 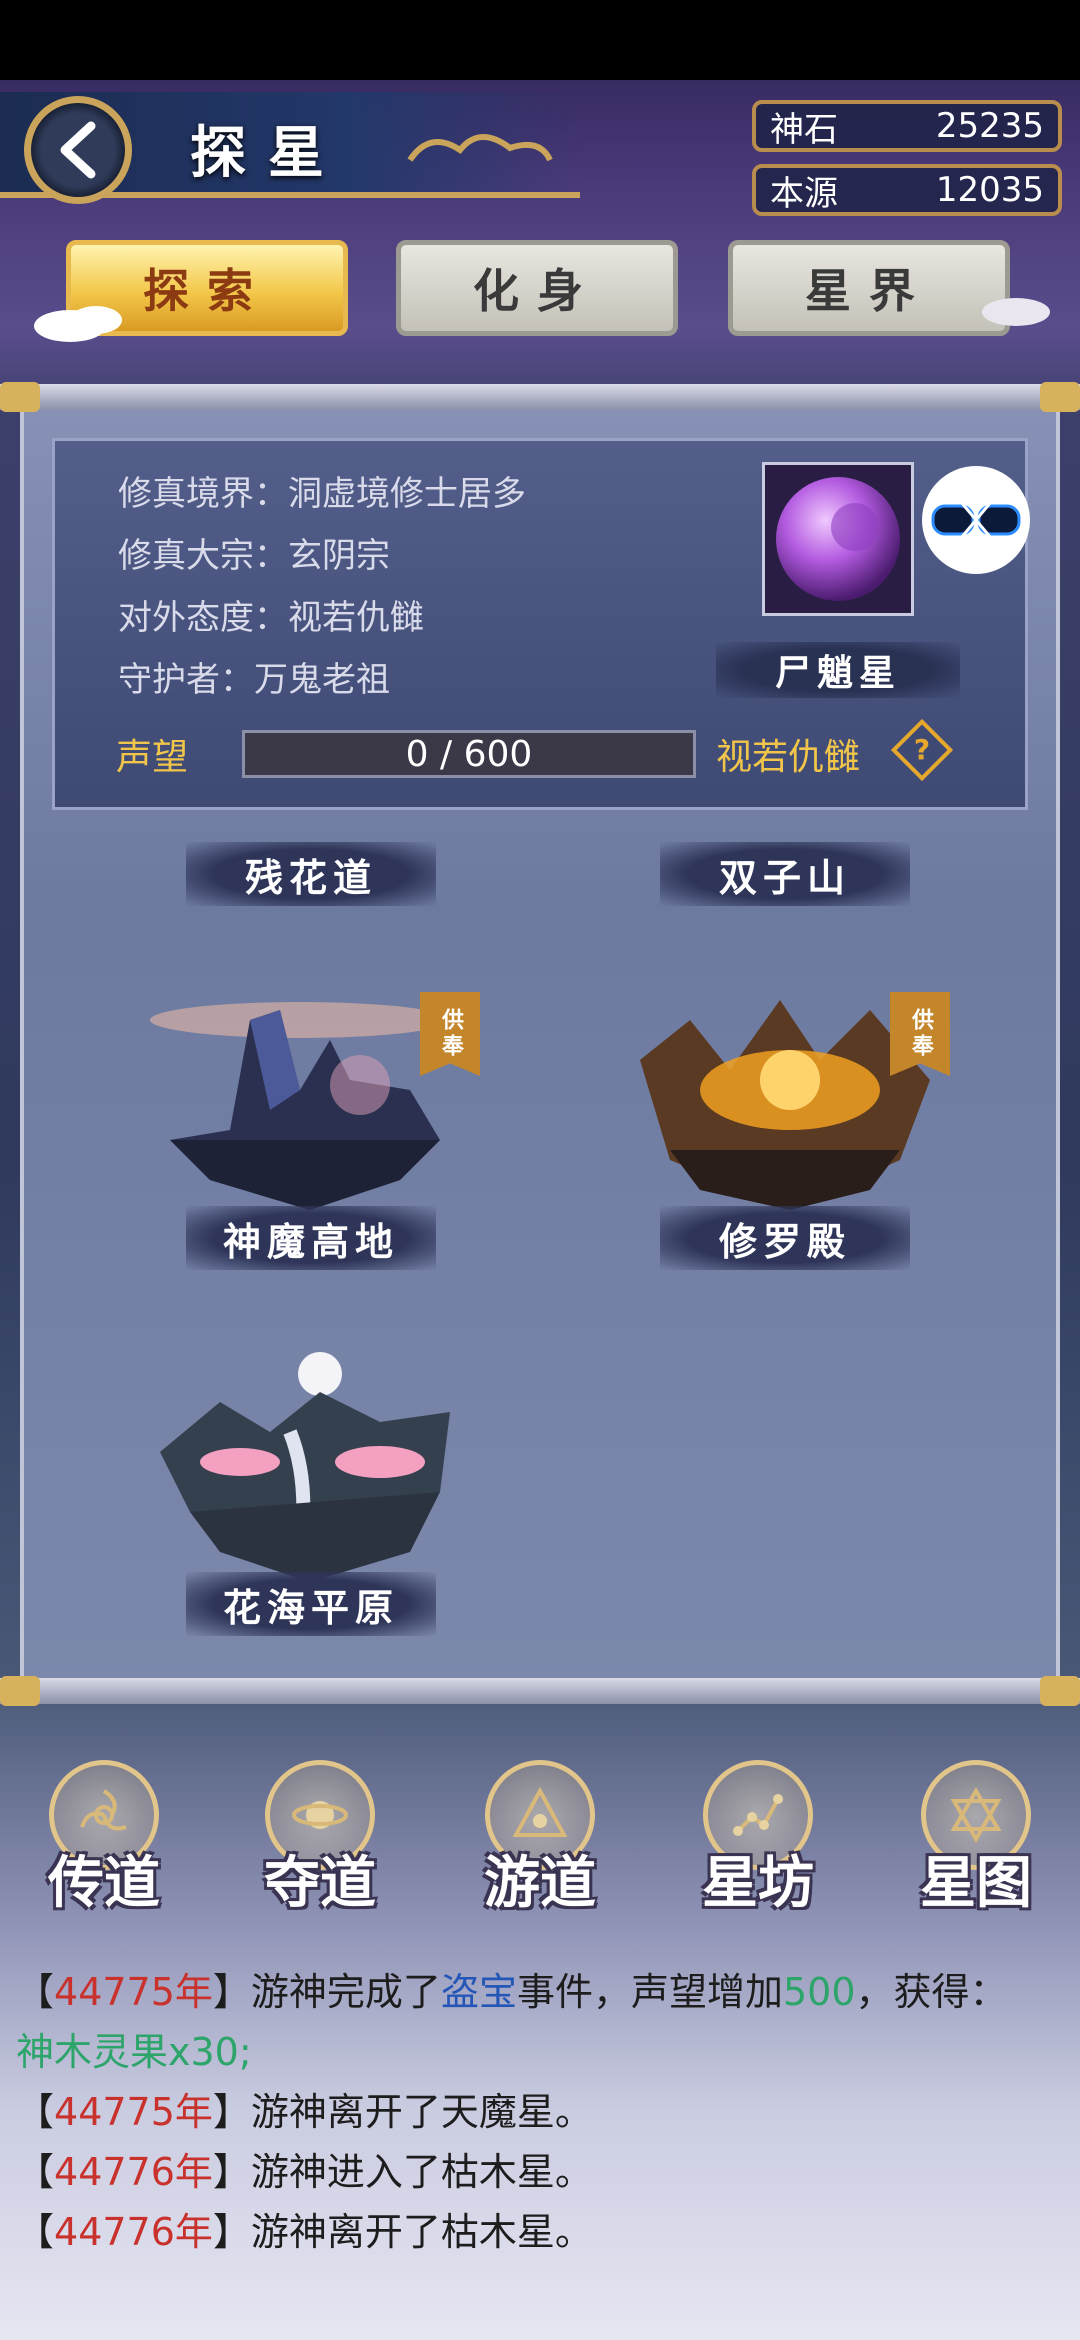 I want to click on triskelion-icon, so click(x=103, y=1810).